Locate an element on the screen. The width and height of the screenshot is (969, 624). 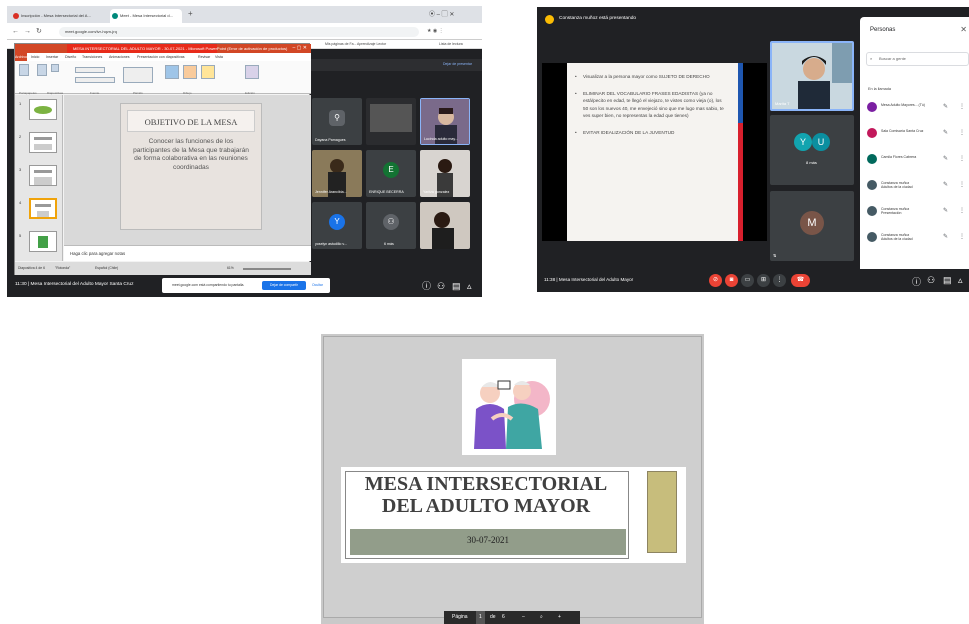
tab-view: Vista is located at coordinates (219, 57).